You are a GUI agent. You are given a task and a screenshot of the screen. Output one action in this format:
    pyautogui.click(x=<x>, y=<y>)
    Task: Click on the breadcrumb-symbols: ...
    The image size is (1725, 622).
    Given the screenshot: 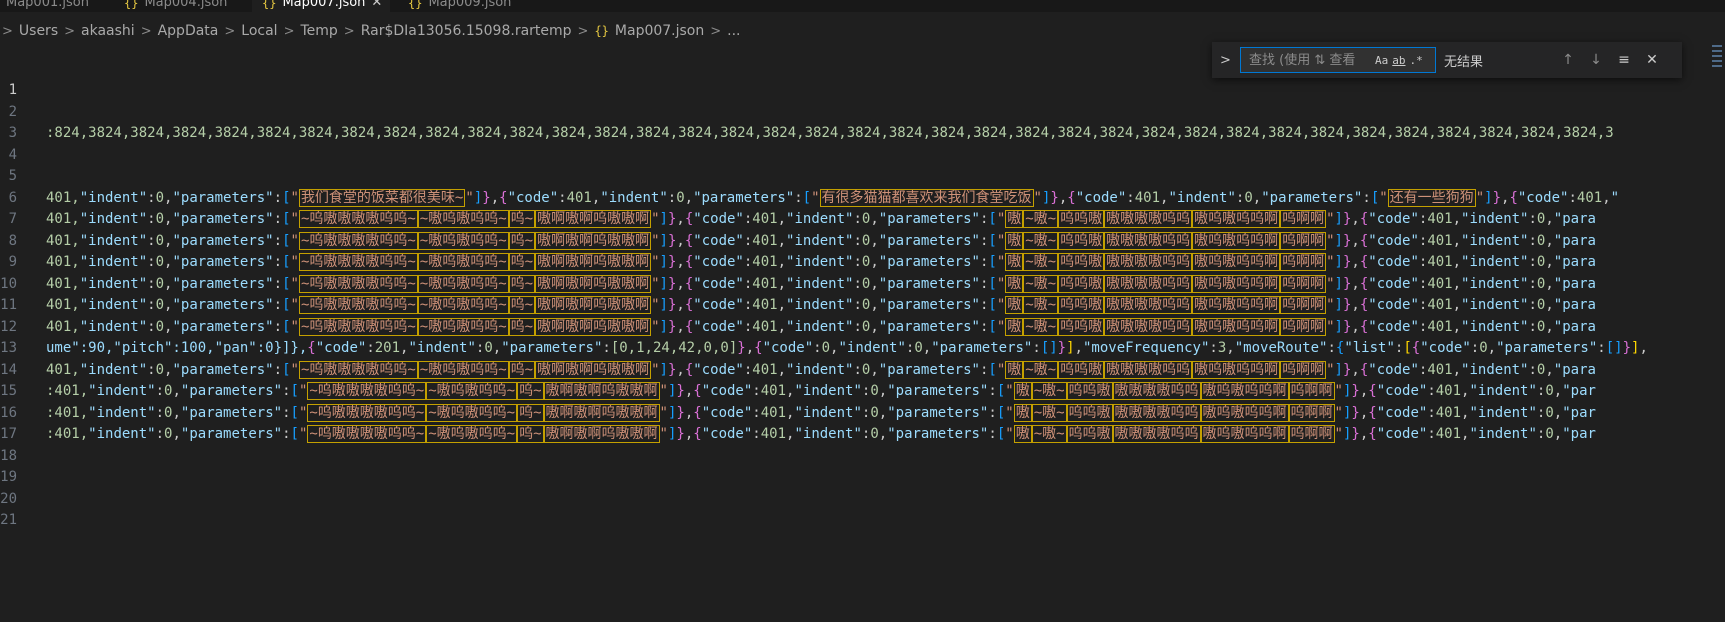 What is the action you would take?
    pyautogui.click(x=733, y=31)
    